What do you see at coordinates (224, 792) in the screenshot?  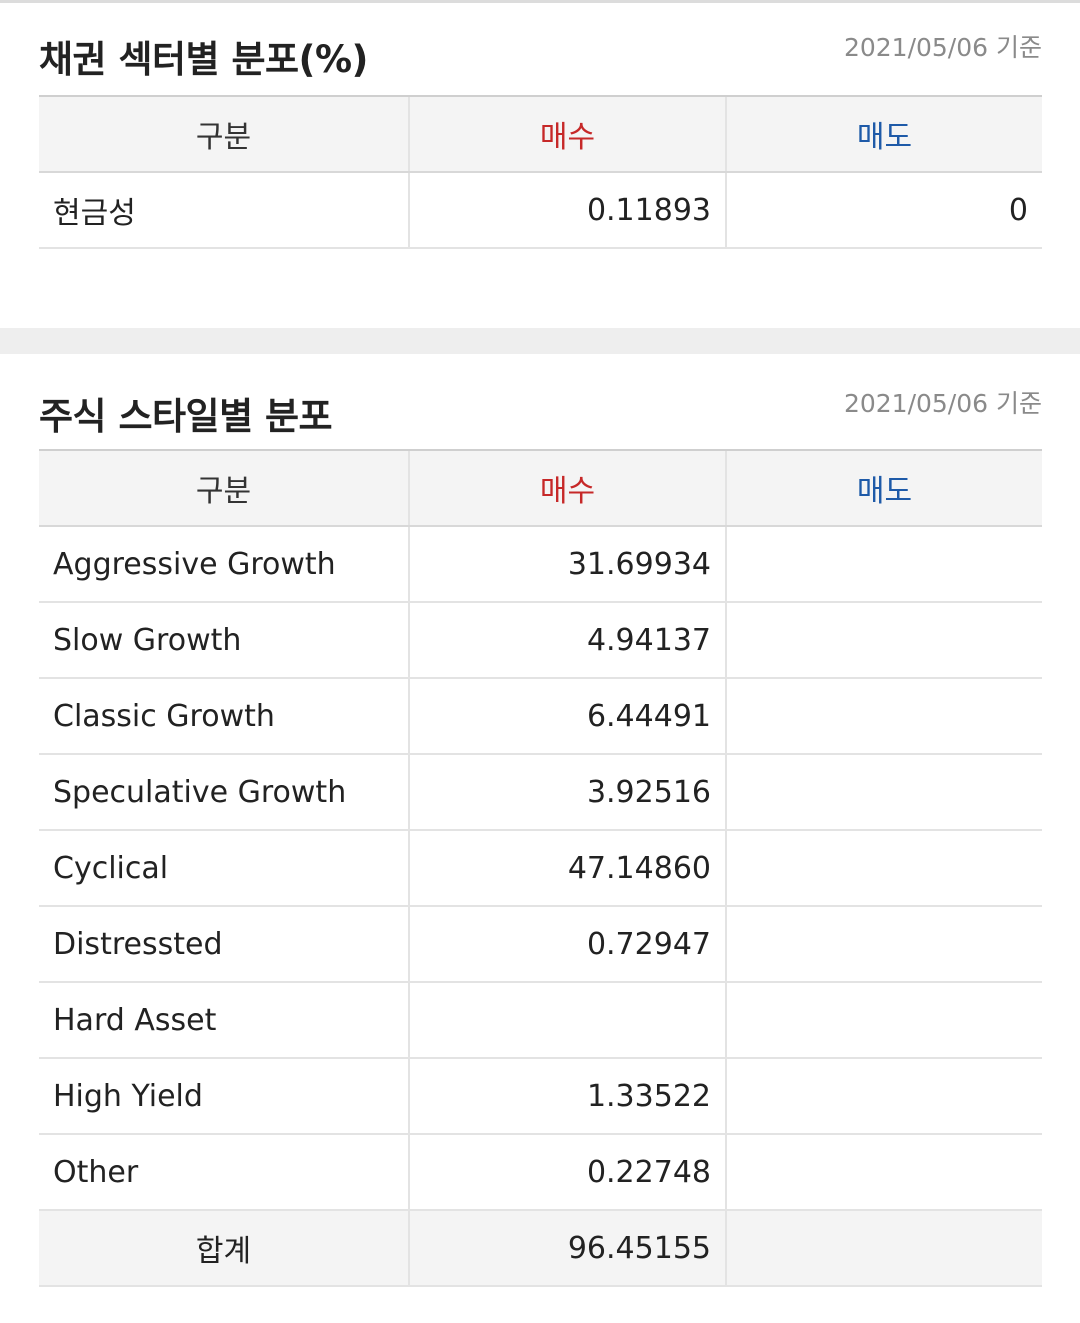 I see `row-label: Speculative Growth` at bounding box center [224, 792].